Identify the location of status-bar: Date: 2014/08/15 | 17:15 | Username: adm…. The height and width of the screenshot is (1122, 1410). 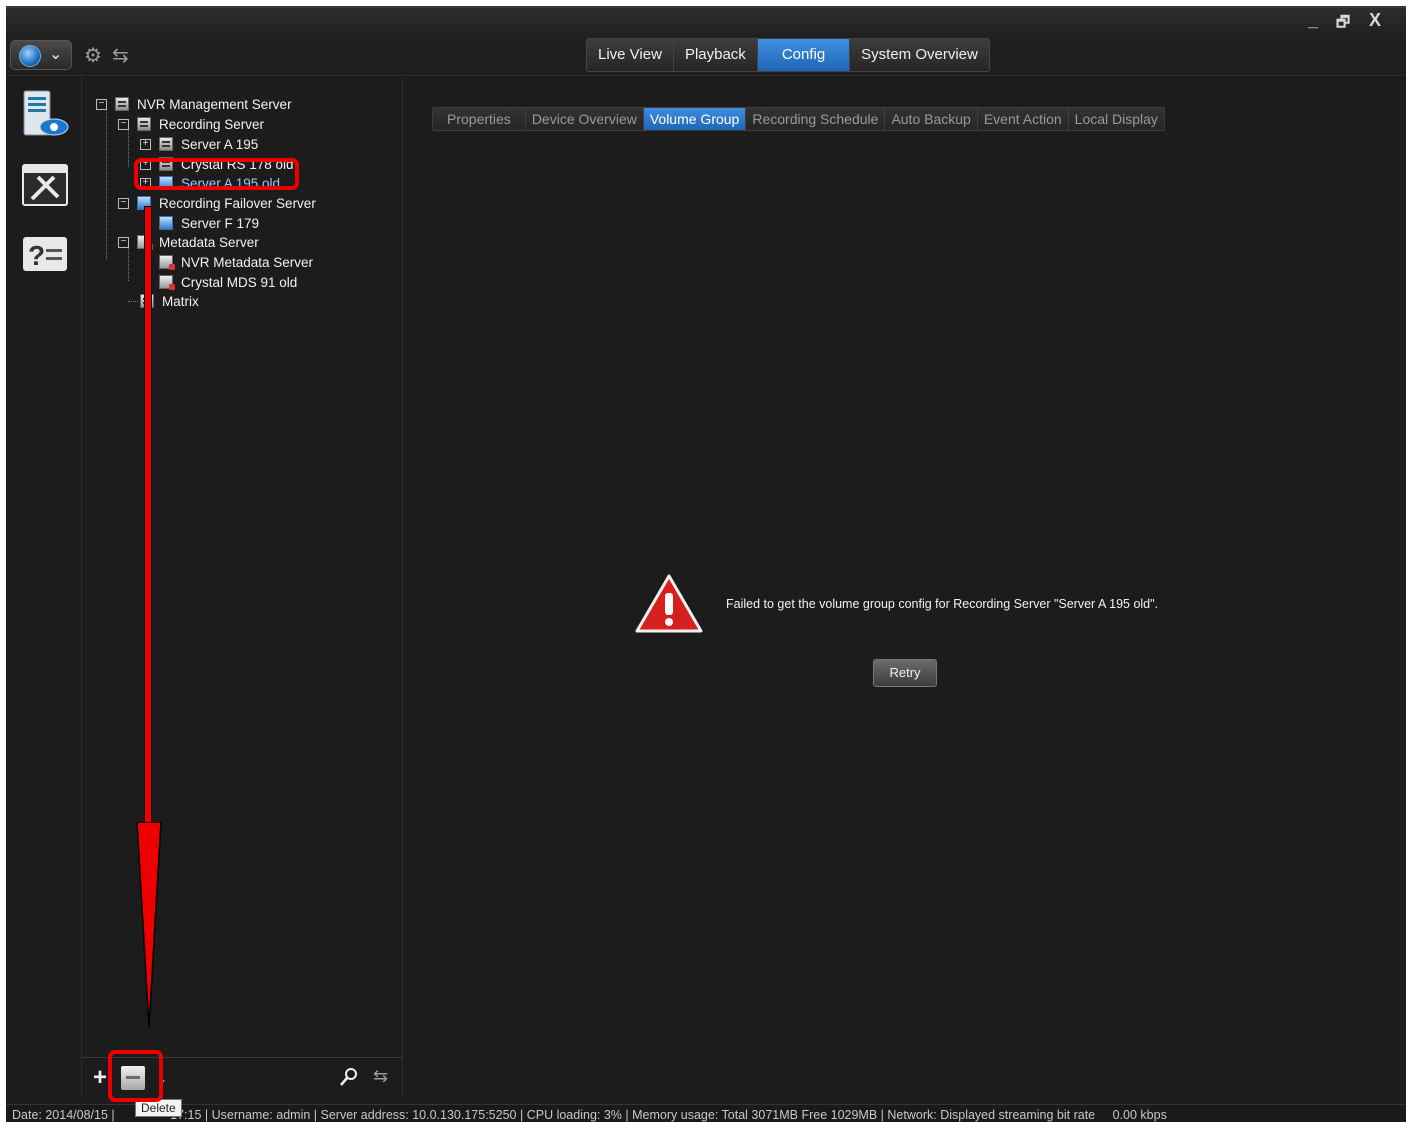
(706, 1113).